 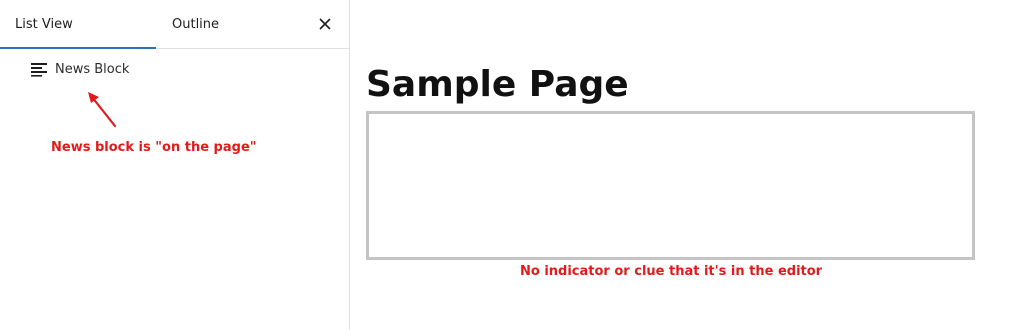 I want to click on list-item-news-block: News Block, so click(x=79, y=69).